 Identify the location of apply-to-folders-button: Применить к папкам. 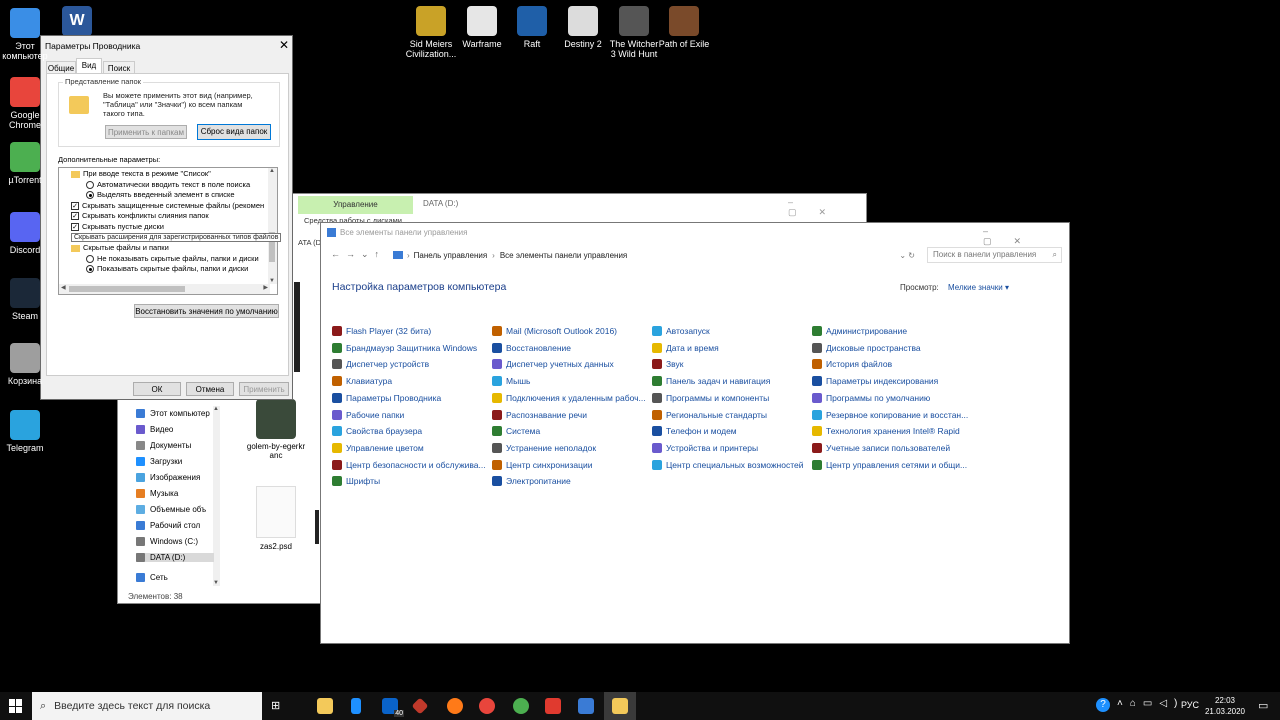
(146, 132).